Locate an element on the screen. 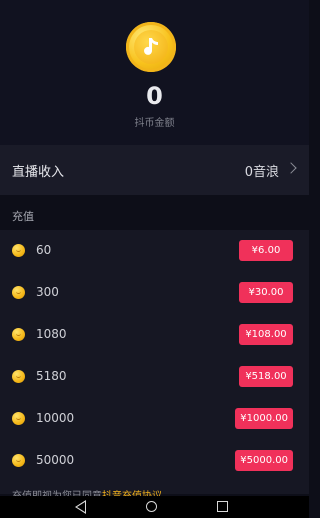 Image resolution: width=320 pixels, height=518 pixels. home-icon is located at coordinates (151, 506).